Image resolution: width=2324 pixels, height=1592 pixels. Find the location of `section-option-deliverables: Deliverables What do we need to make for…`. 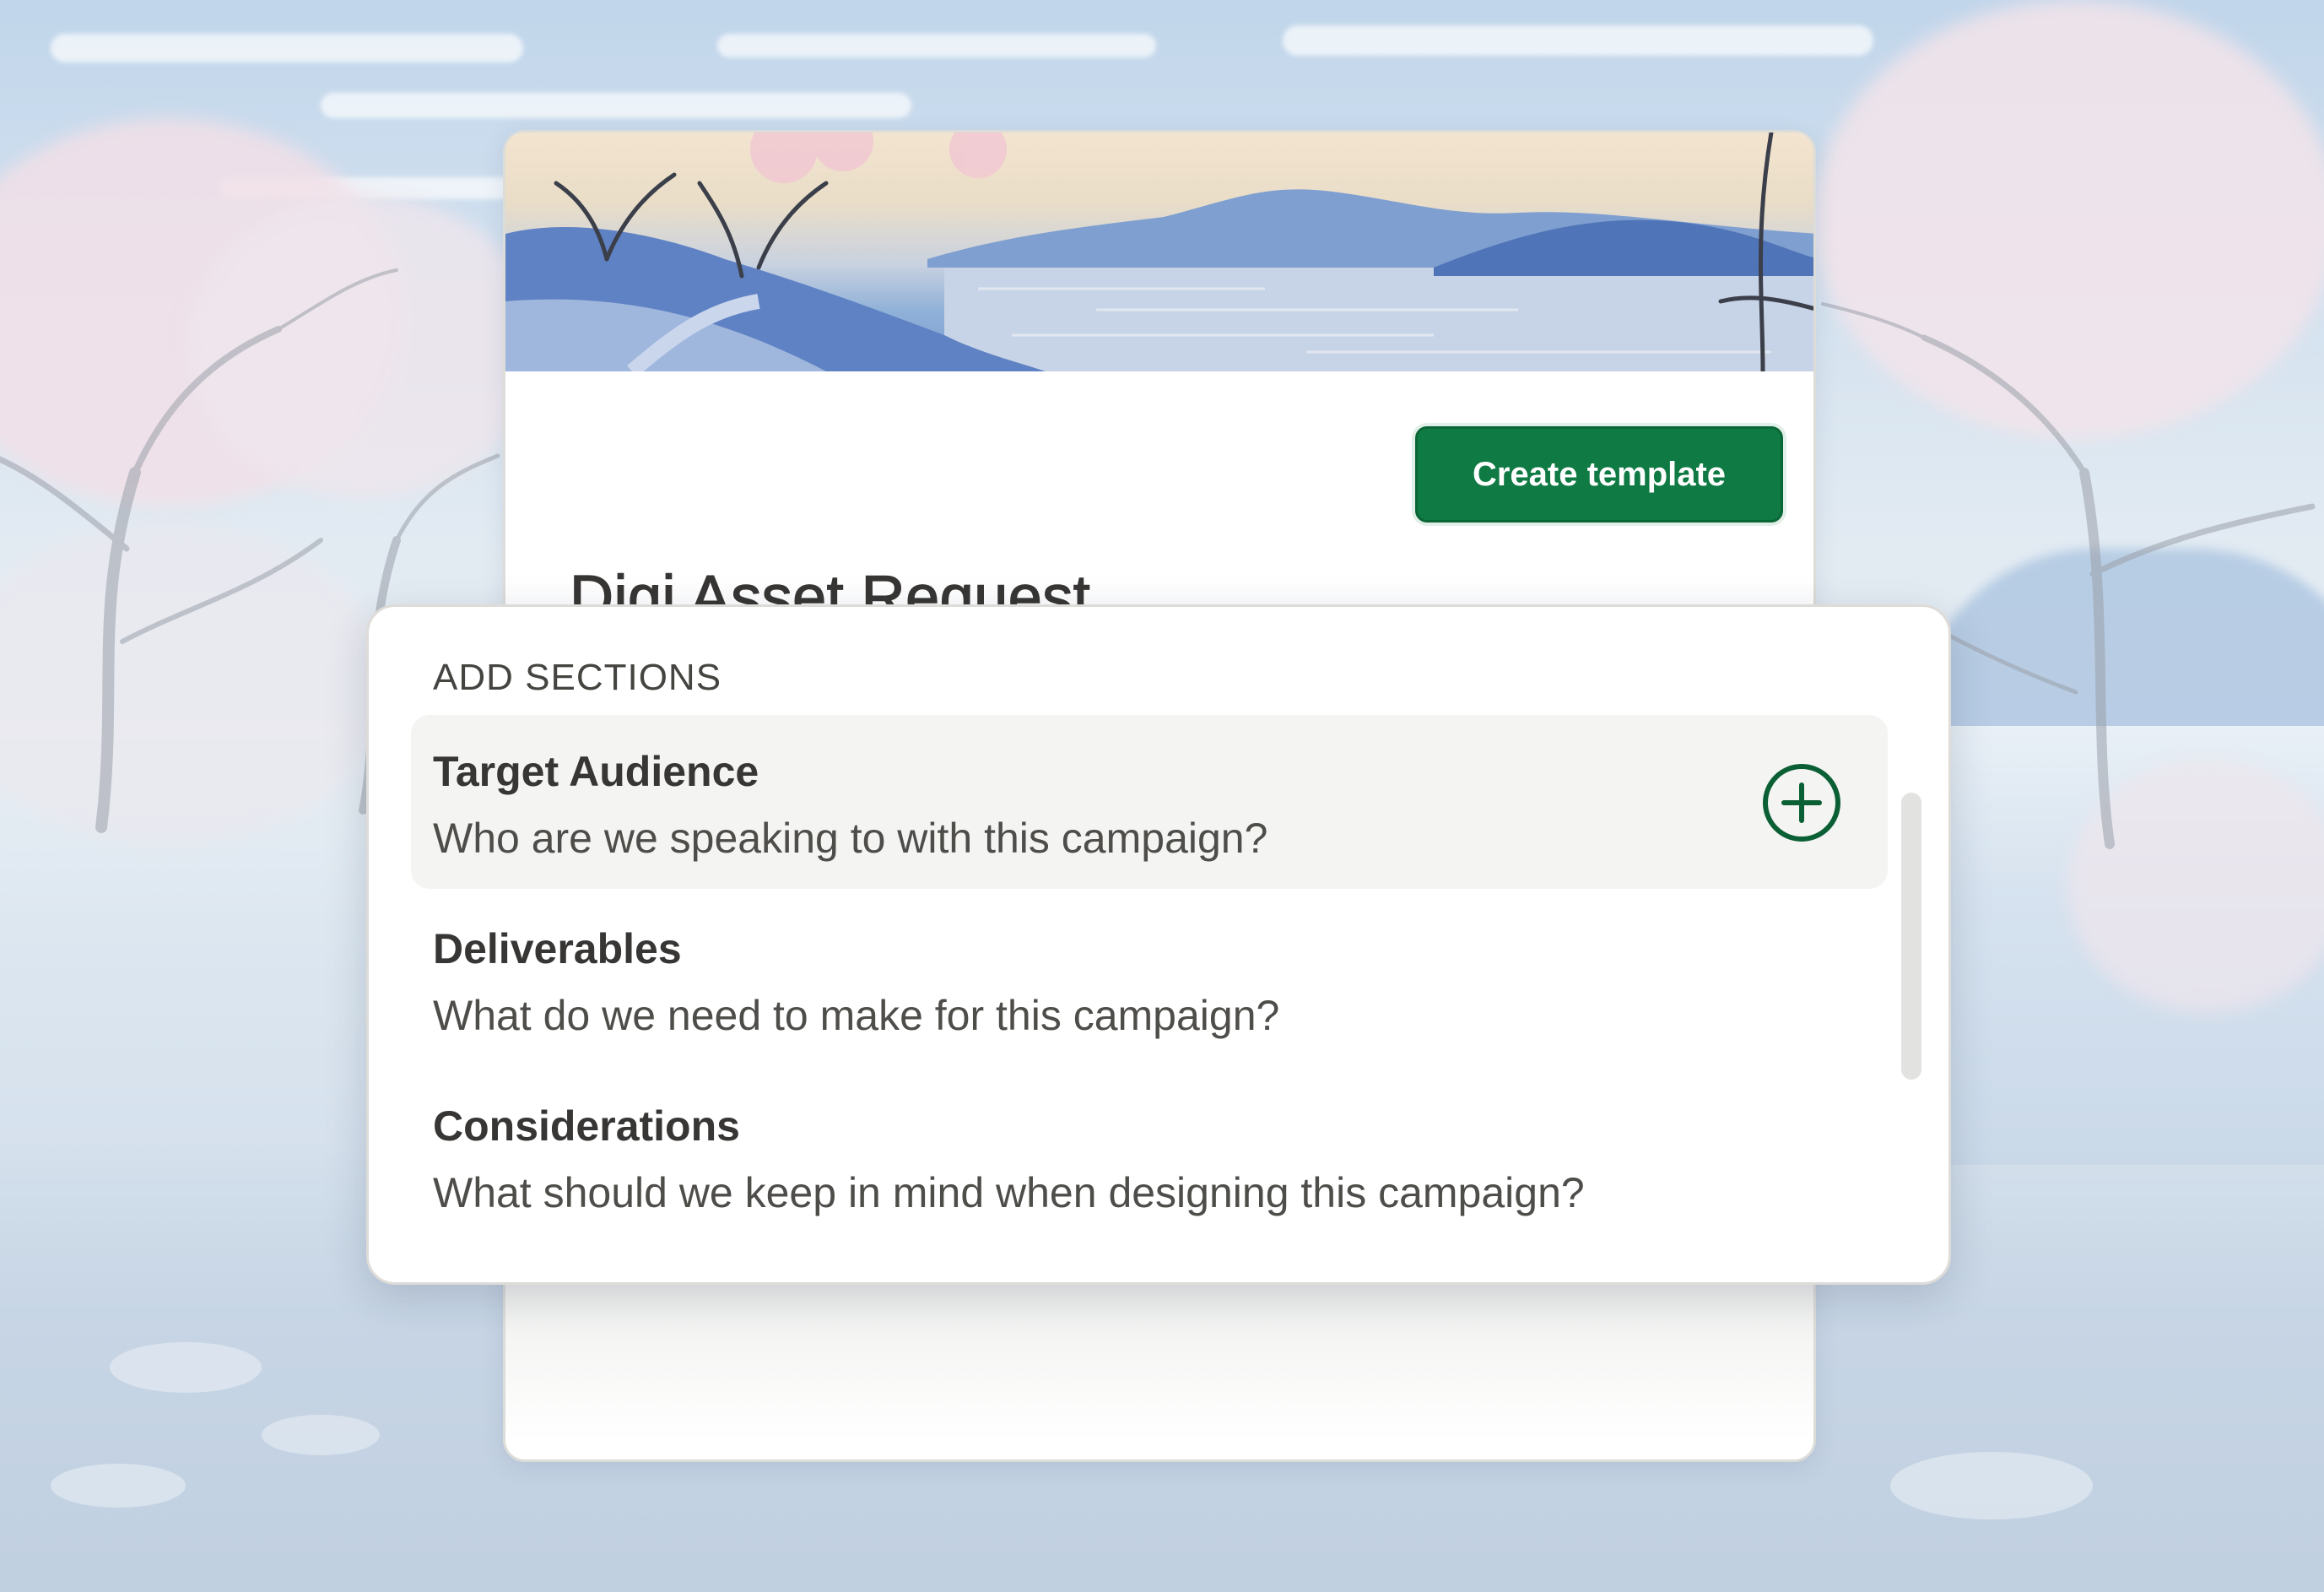

section-option-deliverables: Deliverables What do we need to make for… is located at coordinates (1149, 979).